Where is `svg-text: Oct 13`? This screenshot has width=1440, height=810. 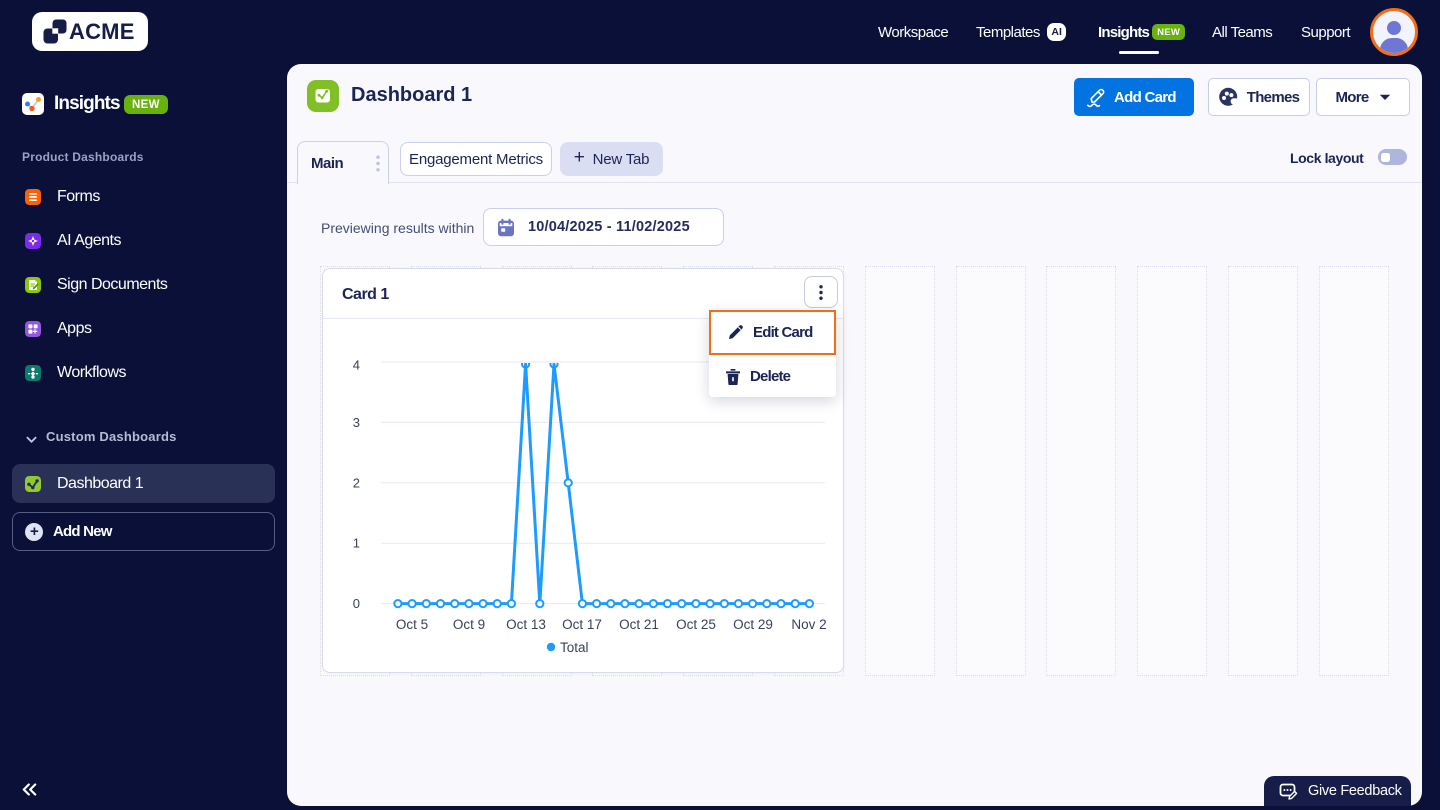 svg-text: Oct 13 is located at coordinates (526, 624).